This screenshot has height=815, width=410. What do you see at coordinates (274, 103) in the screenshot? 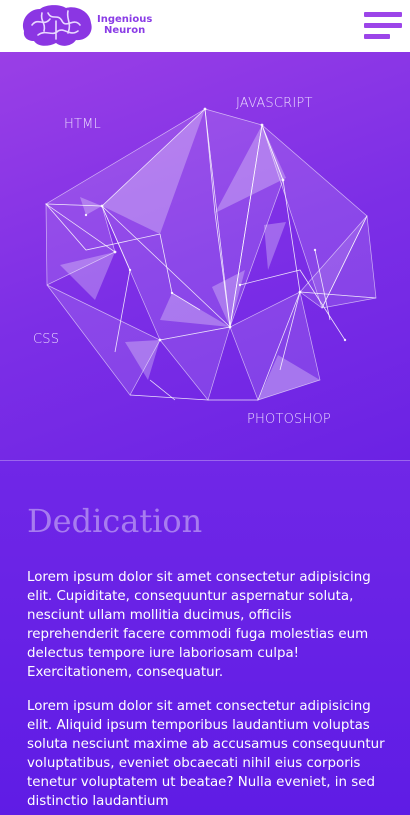
I see `skill-label-javascript: JAVASCRIPT` at bounding box center [274, 103].